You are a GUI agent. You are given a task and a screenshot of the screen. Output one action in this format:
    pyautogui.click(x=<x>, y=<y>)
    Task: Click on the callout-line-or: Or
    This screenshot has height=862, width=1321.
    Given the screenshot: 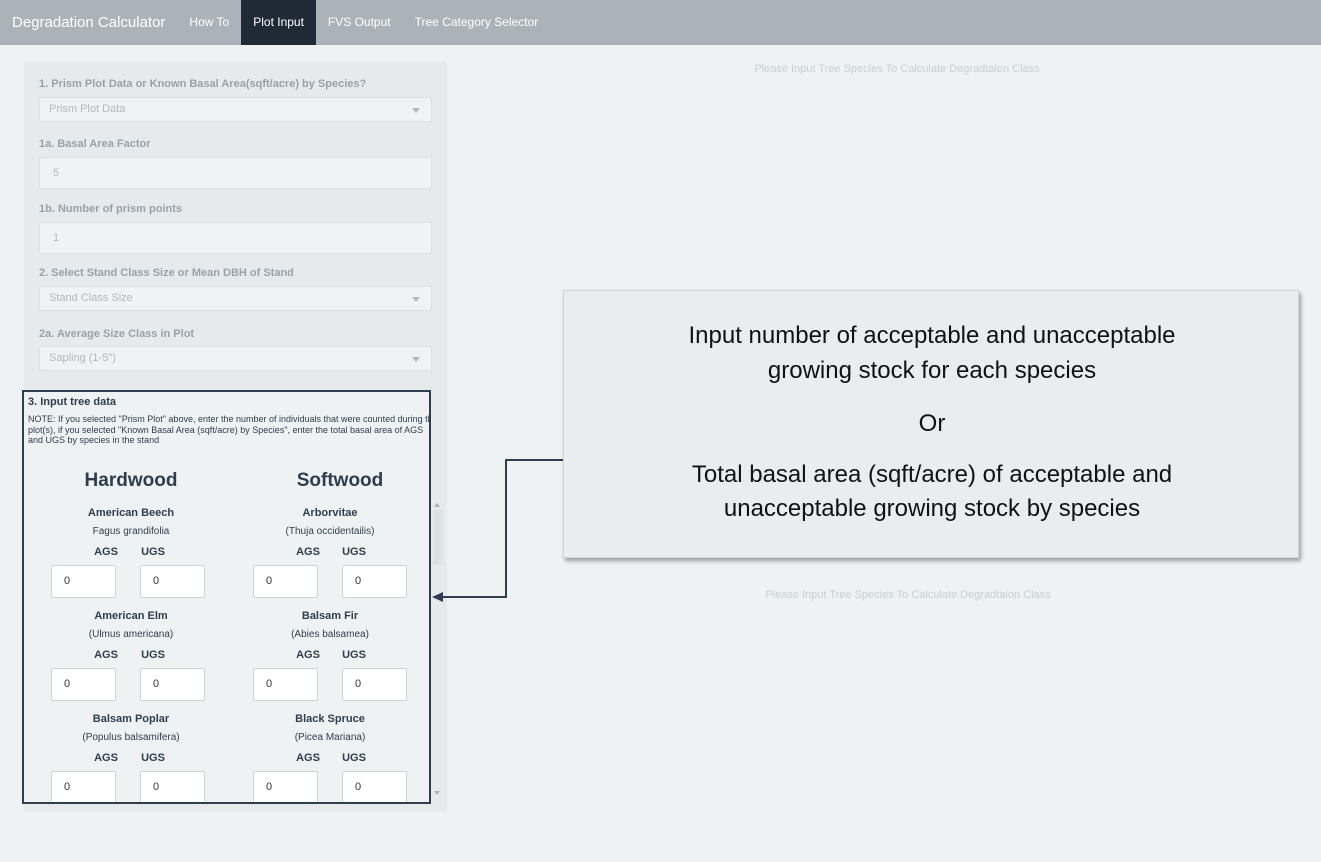 What is the action you would take?
    pyautogui.click(x=932, y=423)
    